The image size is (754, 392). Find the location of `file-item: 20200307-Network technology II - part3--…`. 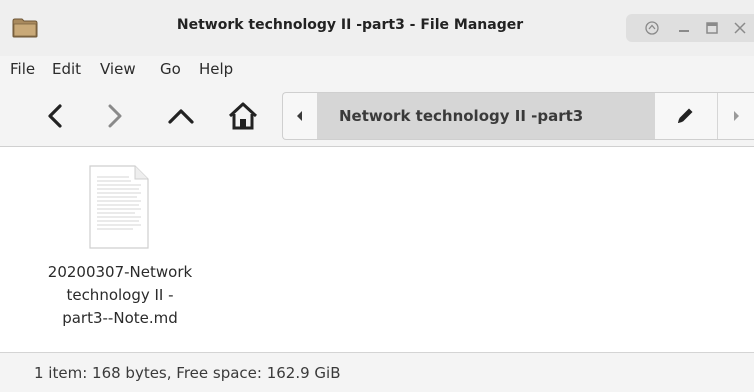

file-item: 20200307-Network technology II - part3--… is located at coordinates (120, 251).